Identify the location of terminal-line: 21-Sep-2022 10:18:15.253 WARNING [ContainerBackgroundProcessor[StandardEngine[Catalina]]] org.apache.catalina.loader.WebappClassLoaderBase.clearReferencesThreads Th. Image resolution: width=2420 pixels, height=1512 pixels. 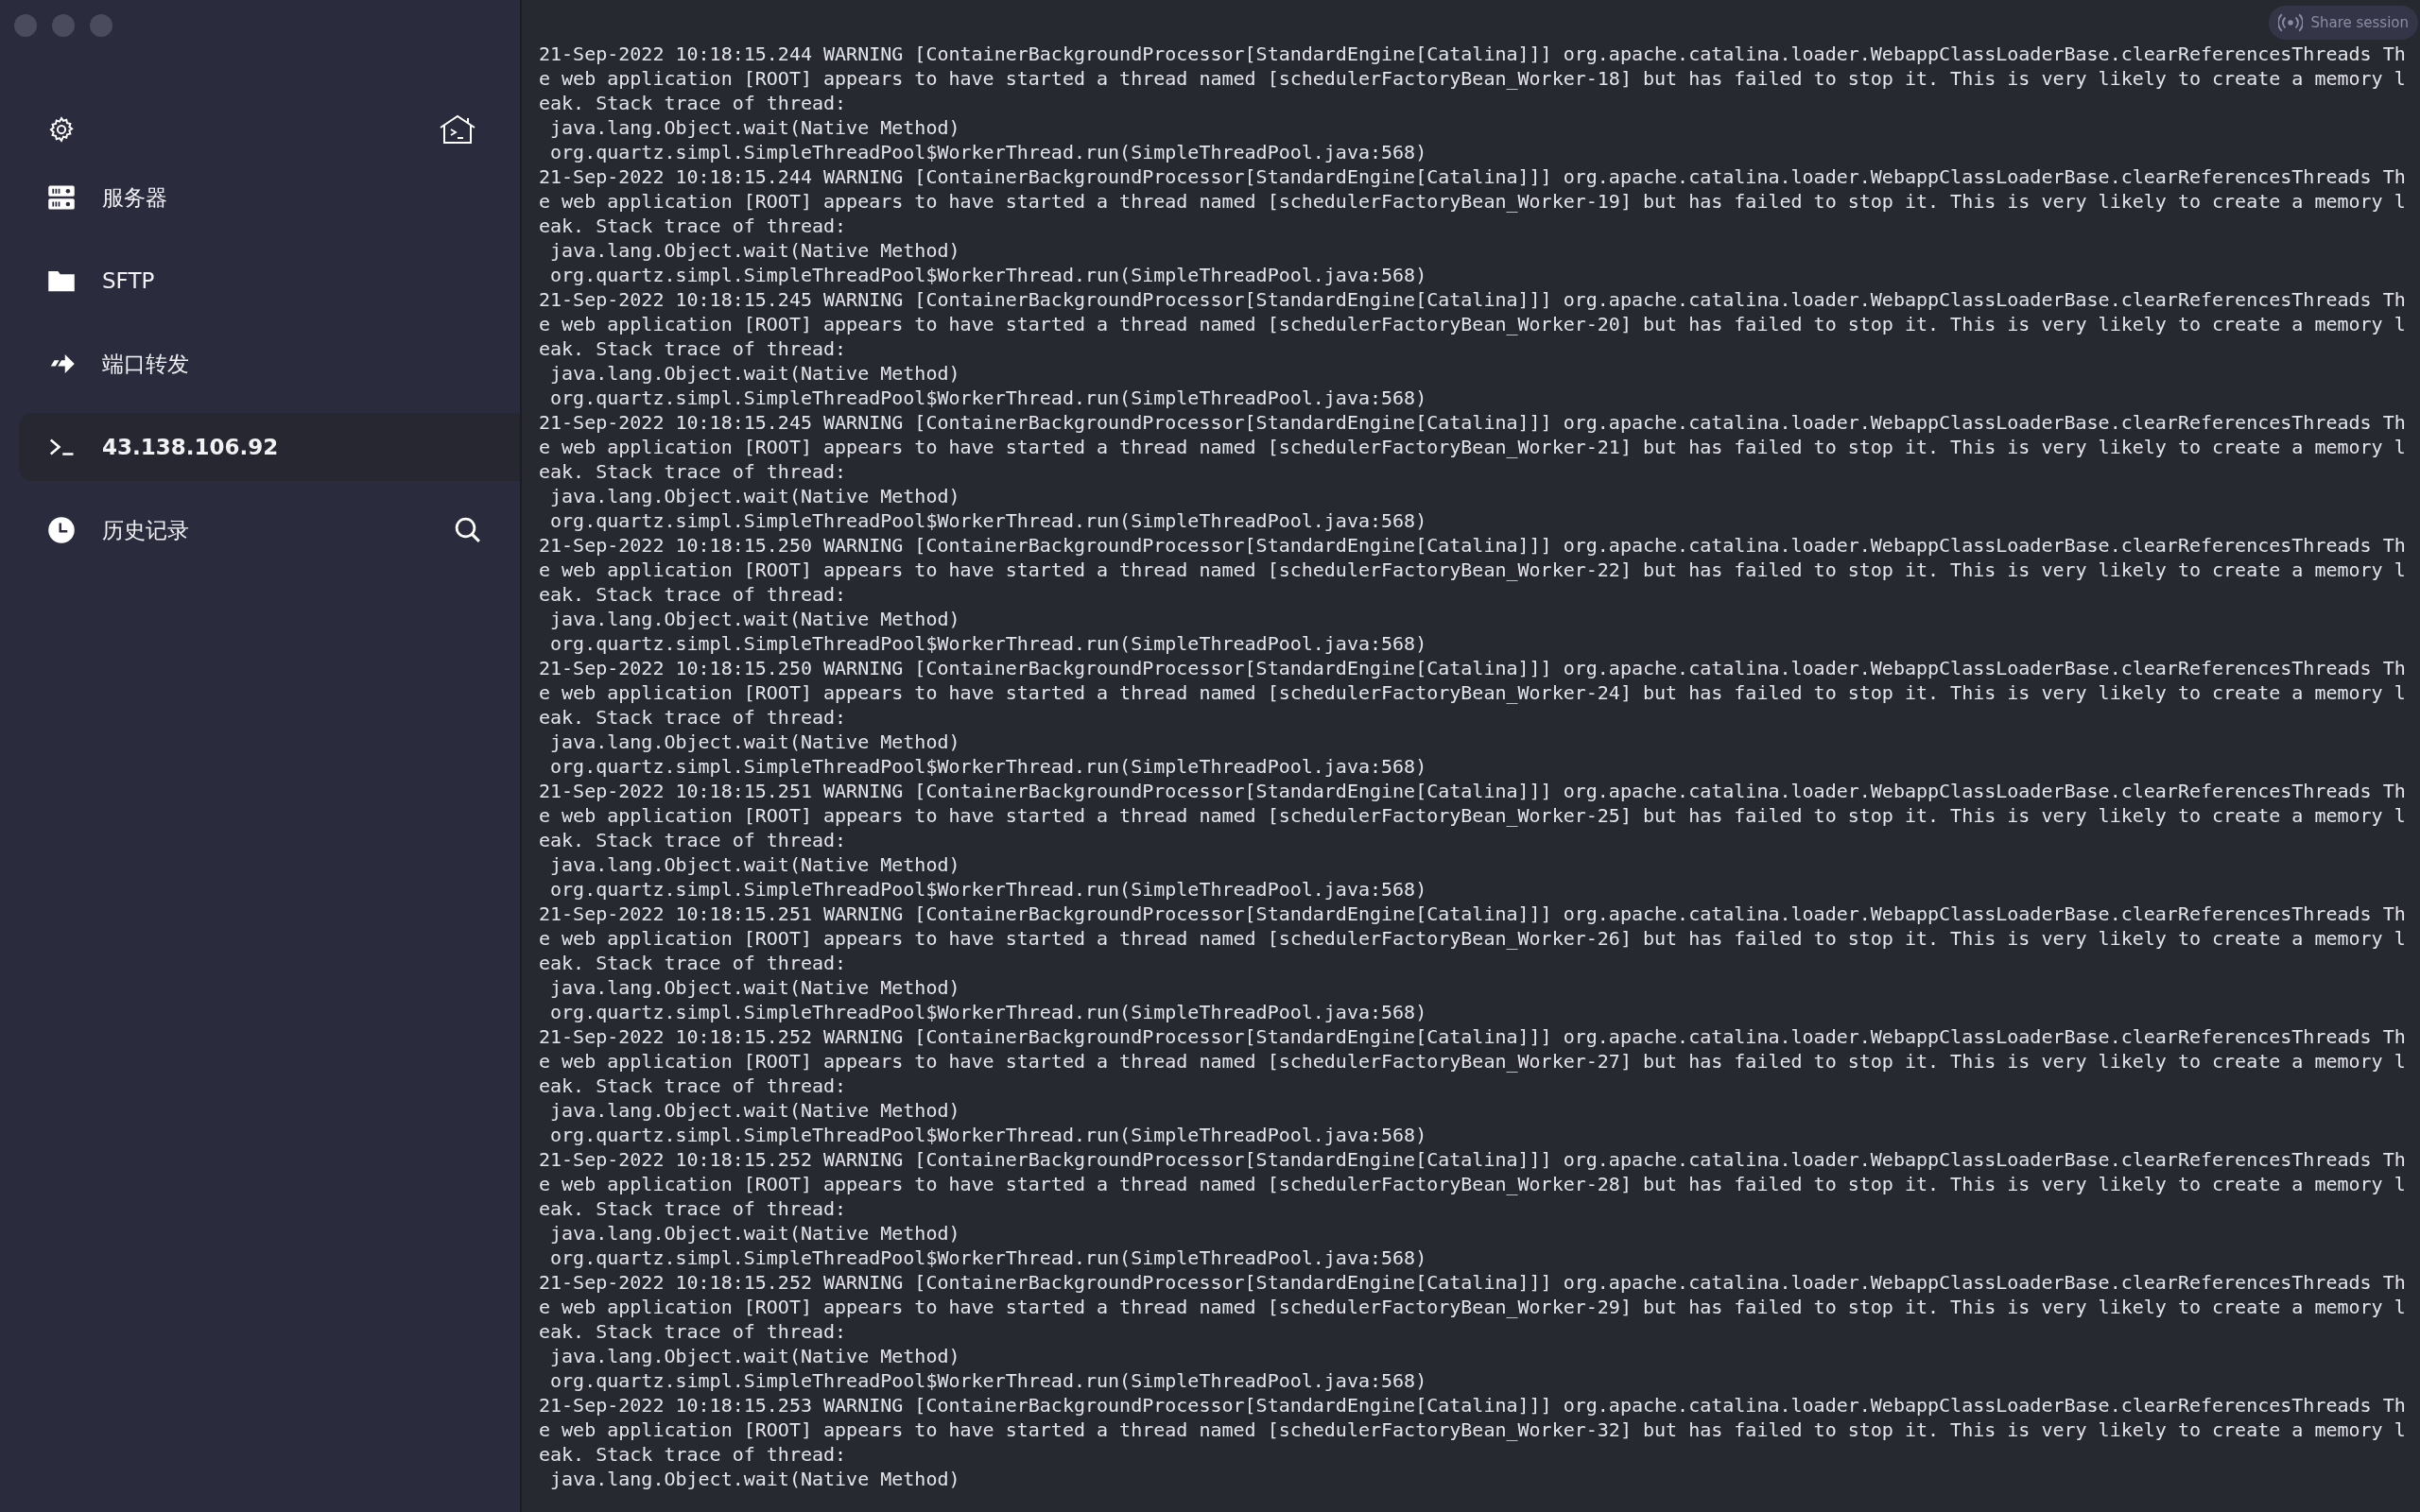
(1473, 1405).